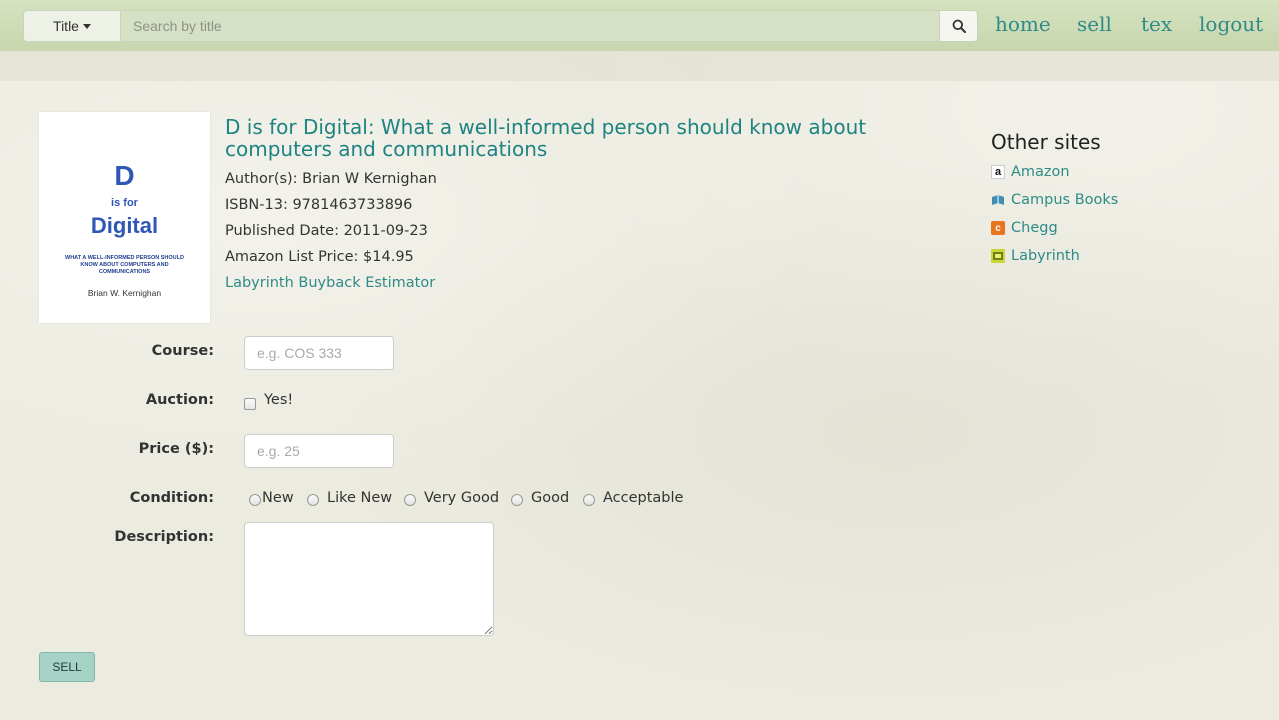 This screenshot has height=720, width=1279. Describe the element at coordinates (279, 400) in the screenshot. I see `auction-checkbox-label: Yes!` at that location.